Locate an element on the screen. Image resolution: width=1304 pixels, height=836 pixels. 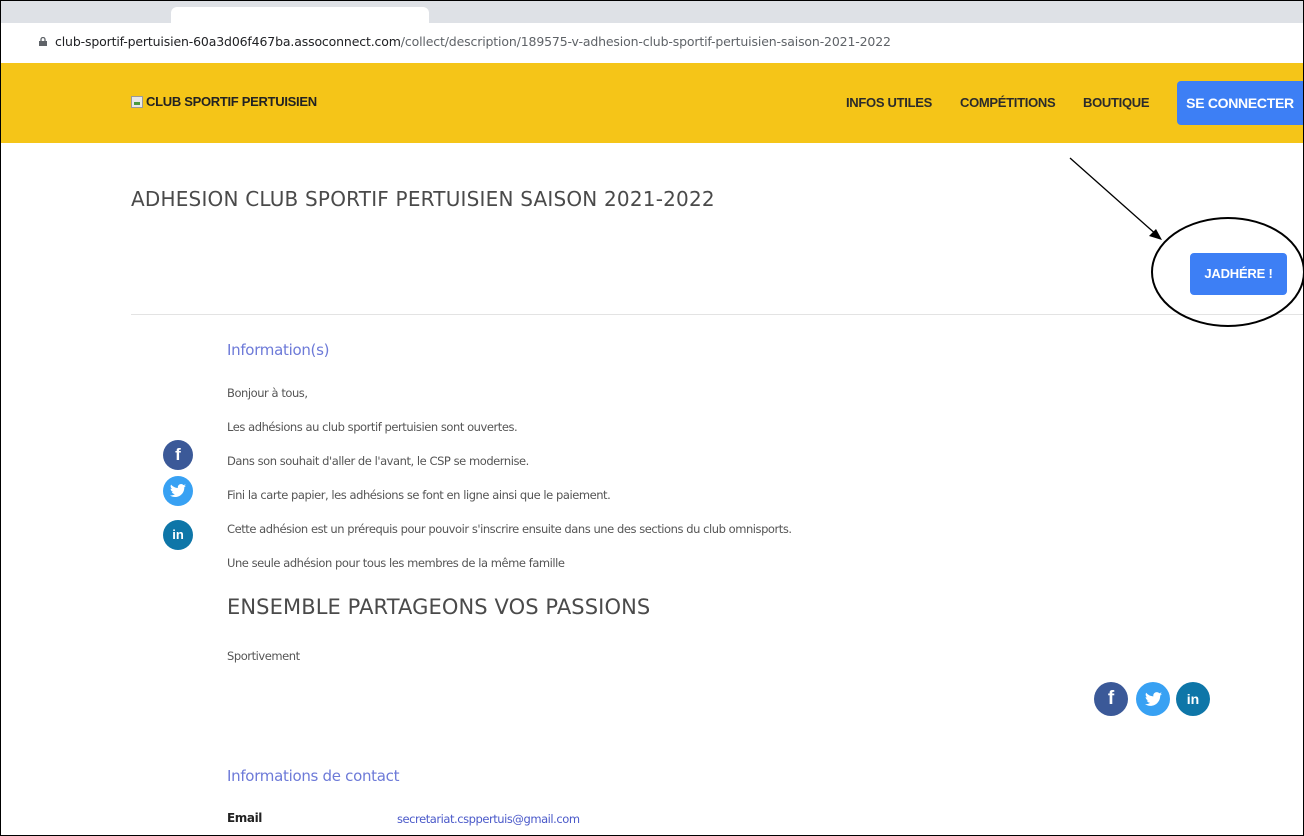
contact-email-label: Email is located at coordinates (245, 818).